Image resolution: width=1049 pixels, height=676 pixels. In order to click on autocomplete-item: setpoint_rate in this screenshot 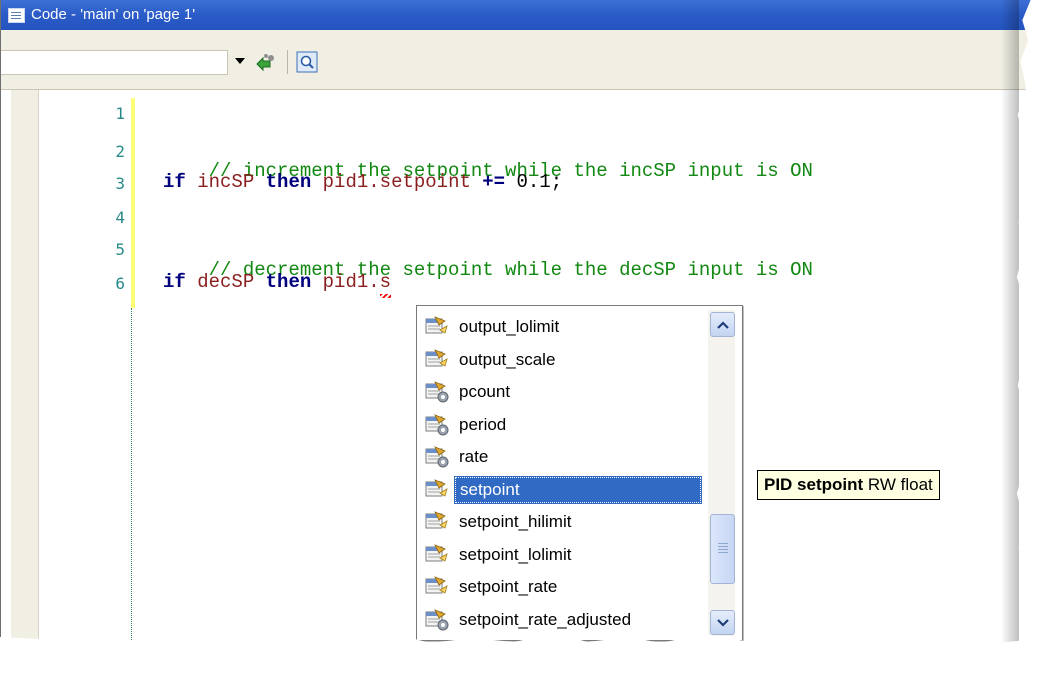, I will do `click(567, 587)`.